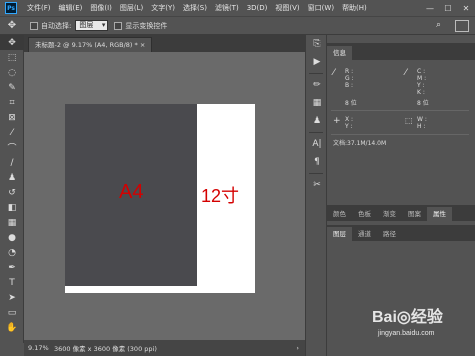 This screenshot has width=475, height=356. What do you see at coordinates (407, 317) in the screenshot?
I see `baidu-watermark: Bai◎经验` at bounding box center [407, 317].